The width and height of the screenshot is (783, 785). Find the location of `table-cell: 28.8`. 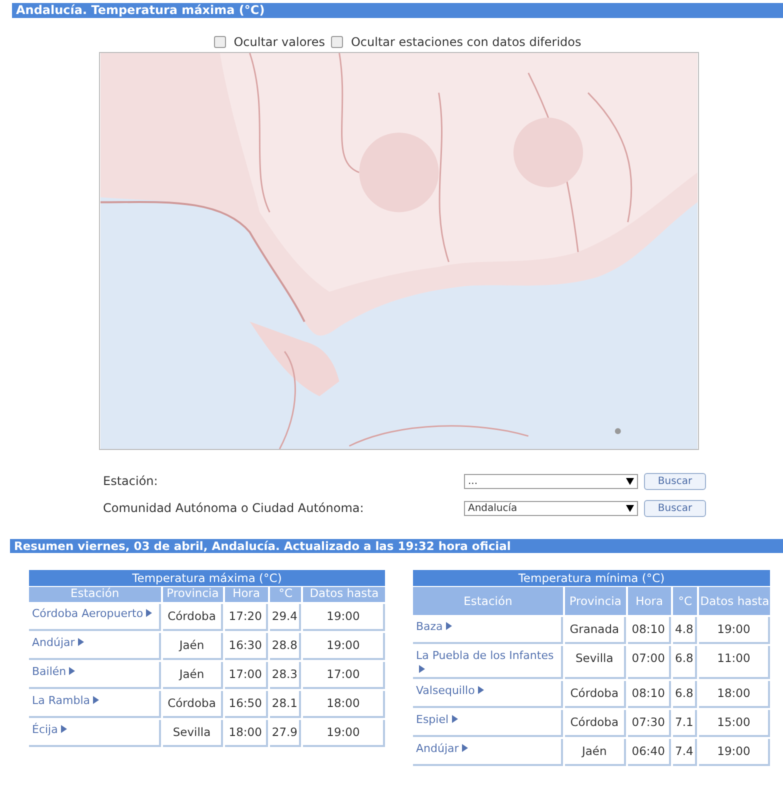

table-cell: 28.8 is located at coordinates (286, 646).